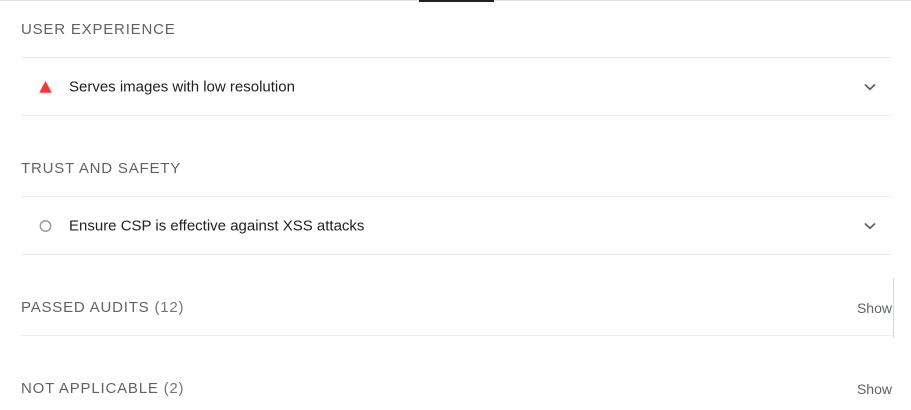  I want to click on informative-circle-icon, so click(45, 226).